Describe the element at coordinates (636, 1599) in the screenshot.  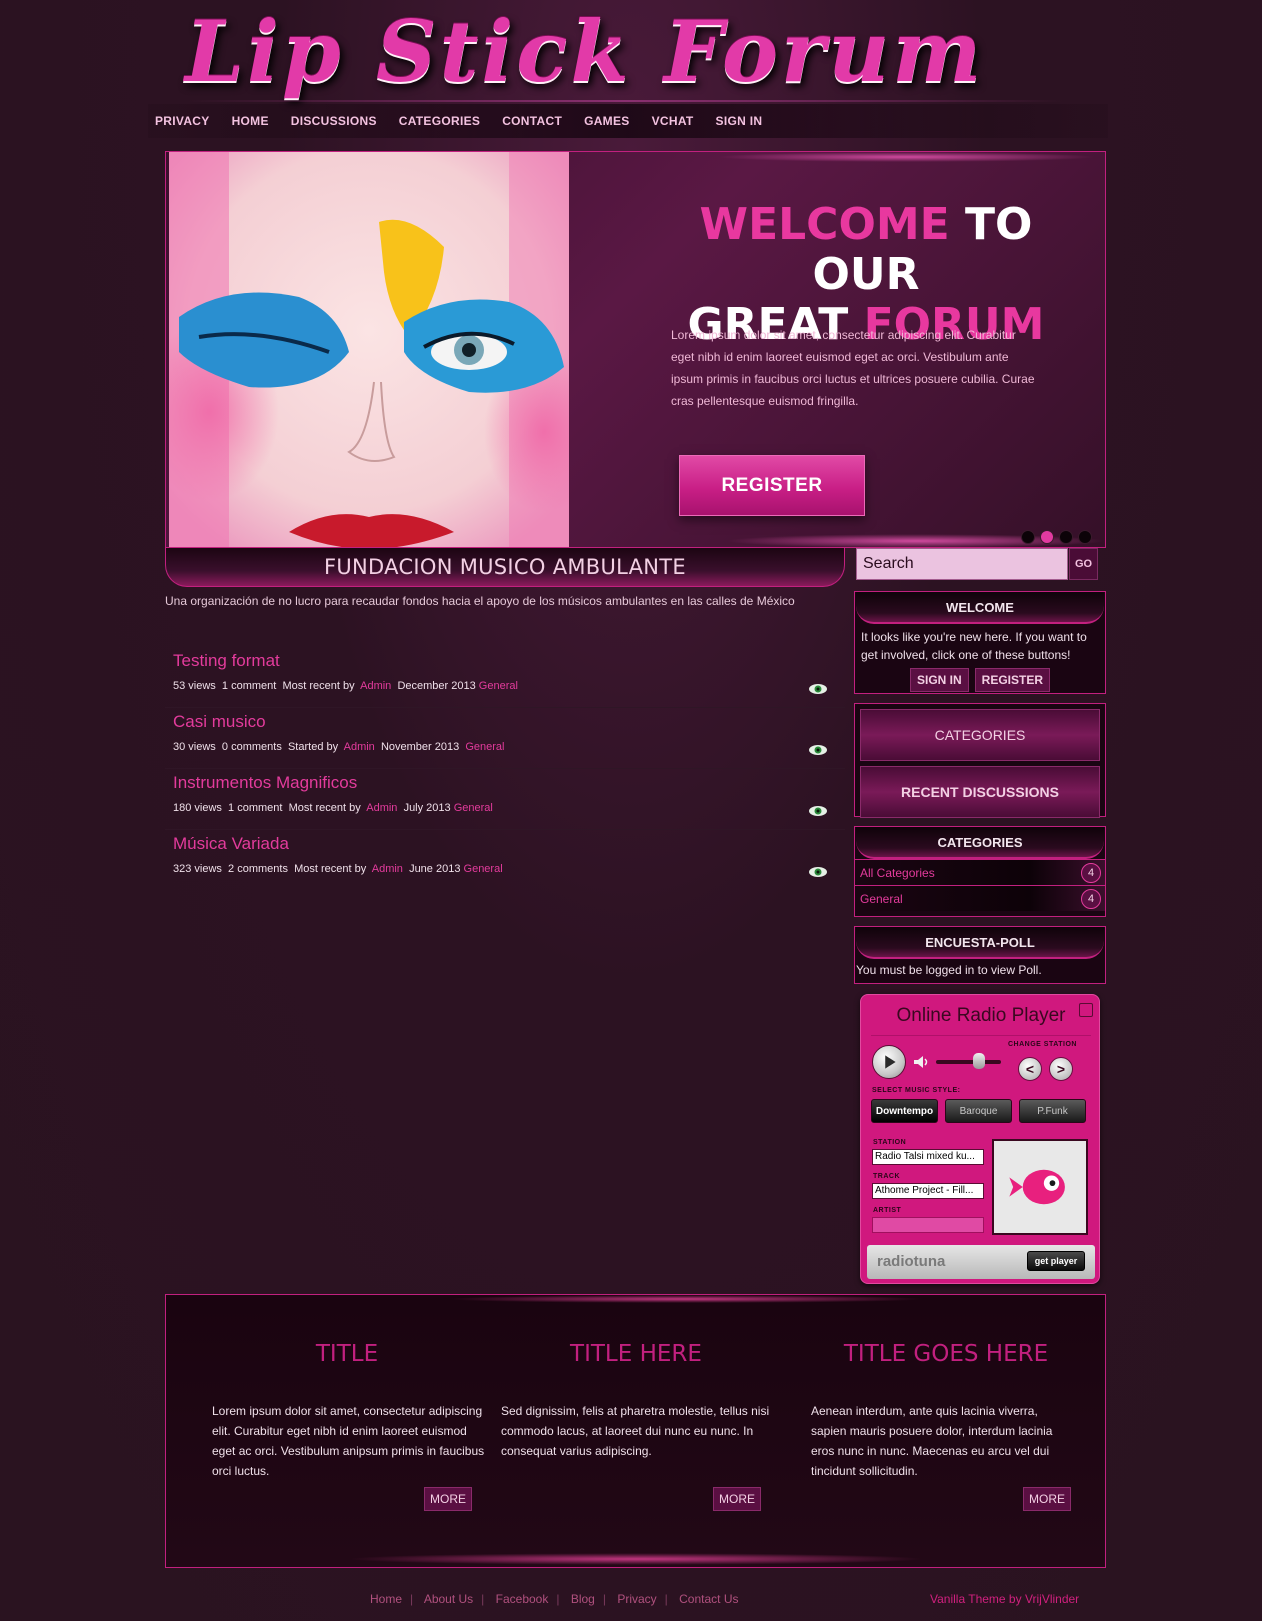
I see `footer-link-privacy: Privacy` at that location.